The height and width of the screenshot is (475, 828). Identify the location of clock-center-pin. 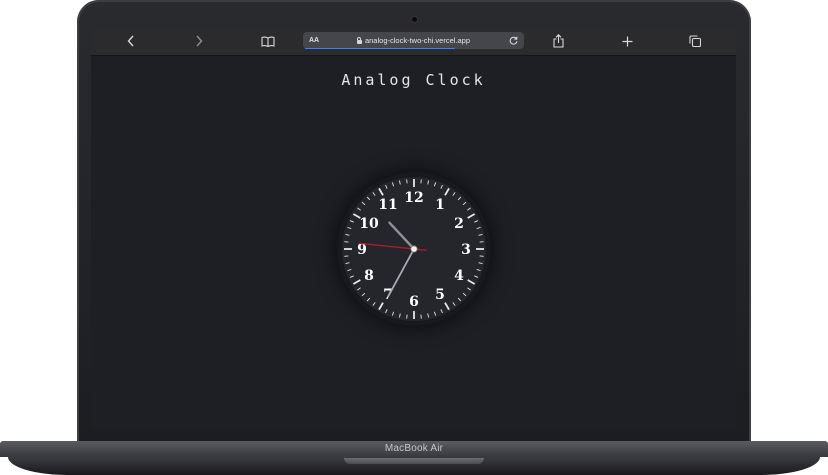
(414, 249).